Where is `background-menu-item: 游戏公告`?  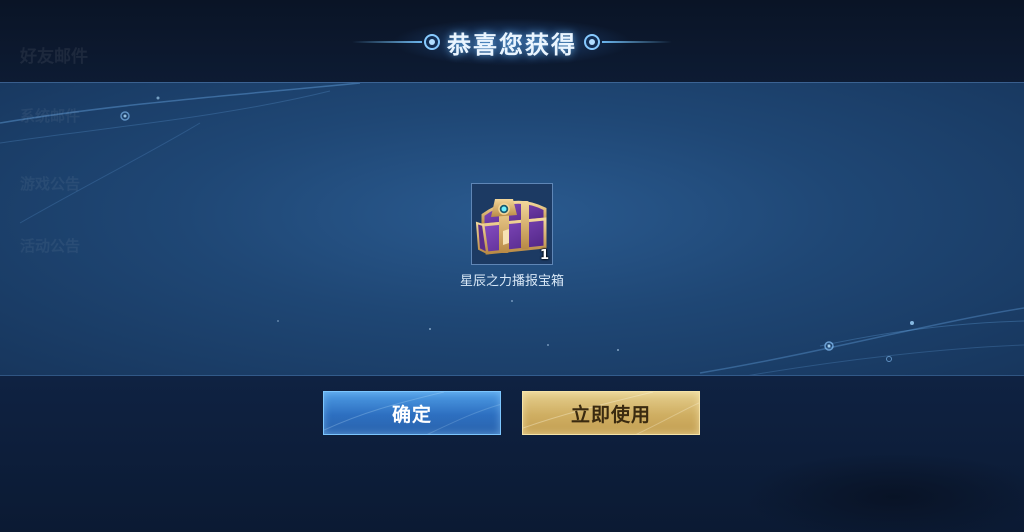
background-menu-item: 游戏公告 is located at coordinates (50, 184).